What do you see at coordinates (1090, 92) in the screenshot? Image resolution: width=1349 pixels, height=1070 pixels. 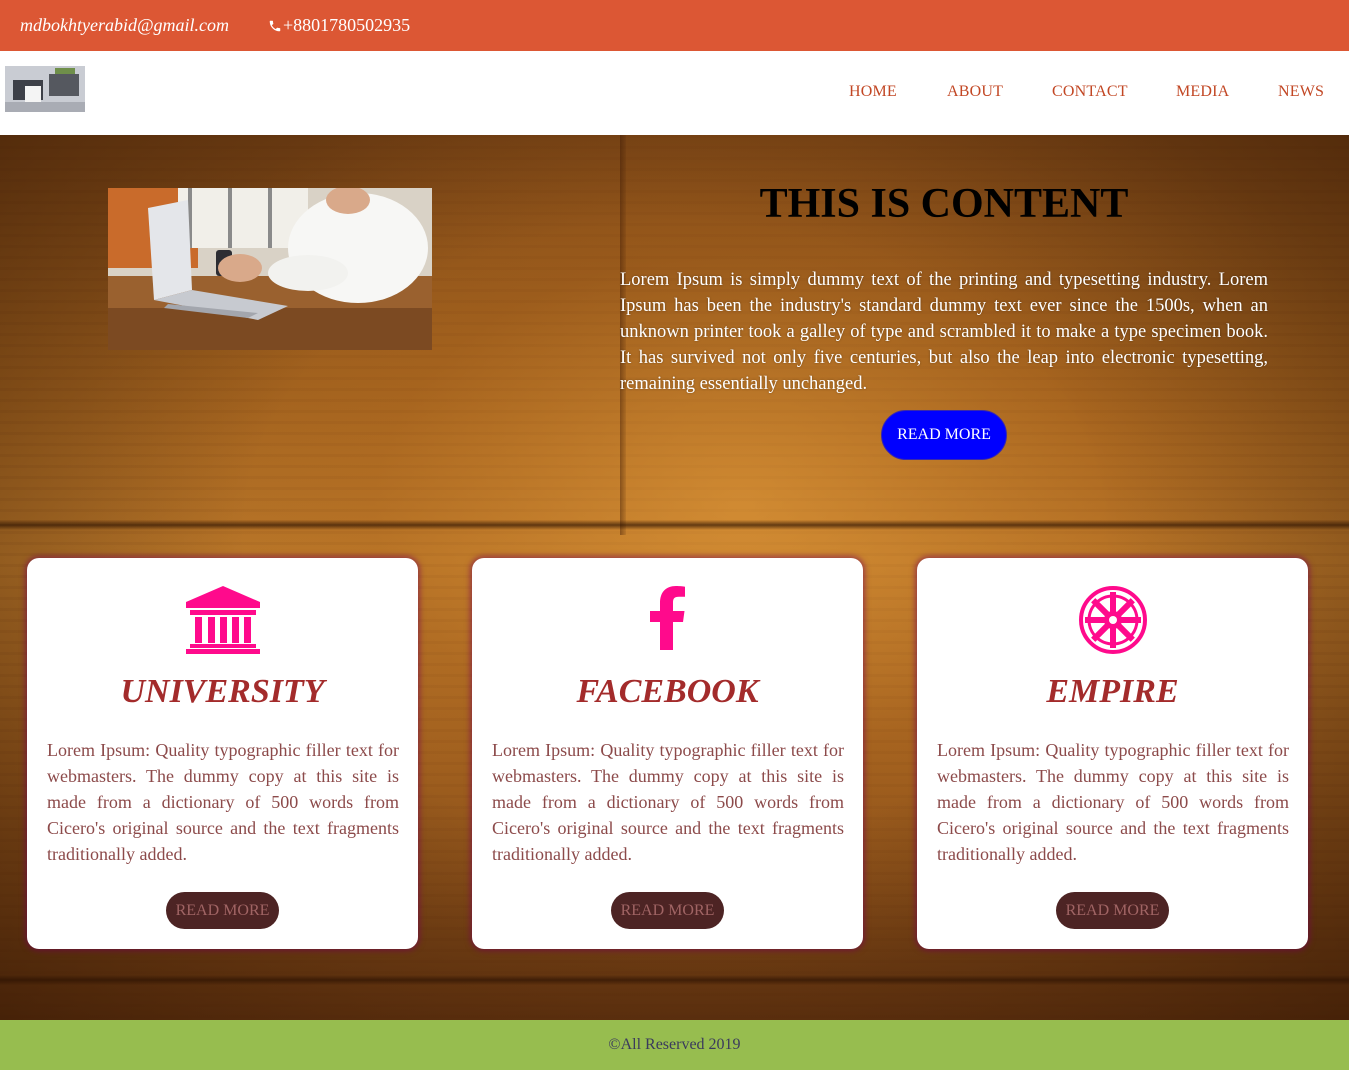 I see `nav-contact: CONTACT` at bounding box center [1090, 92].